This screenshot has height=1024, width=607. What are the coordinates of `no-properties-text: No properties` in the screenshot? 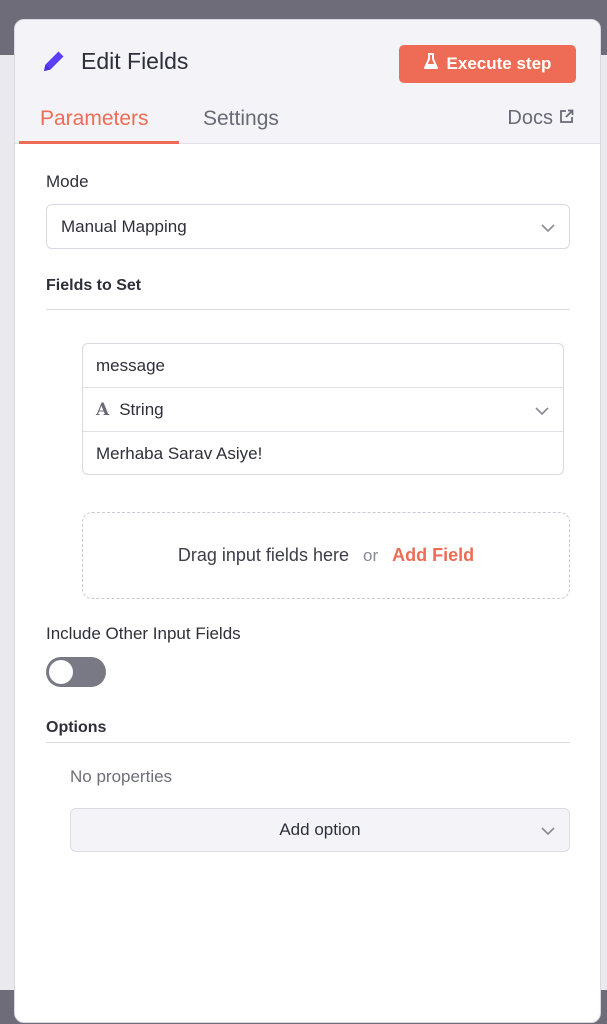 It's located at (121, 776).